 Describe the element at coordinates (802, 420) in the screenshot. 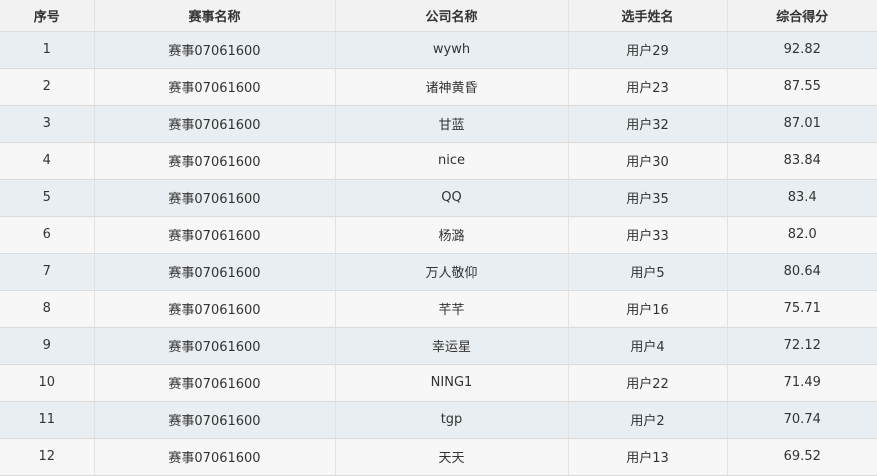

I see `cell-total-score: 70.74` at that location.